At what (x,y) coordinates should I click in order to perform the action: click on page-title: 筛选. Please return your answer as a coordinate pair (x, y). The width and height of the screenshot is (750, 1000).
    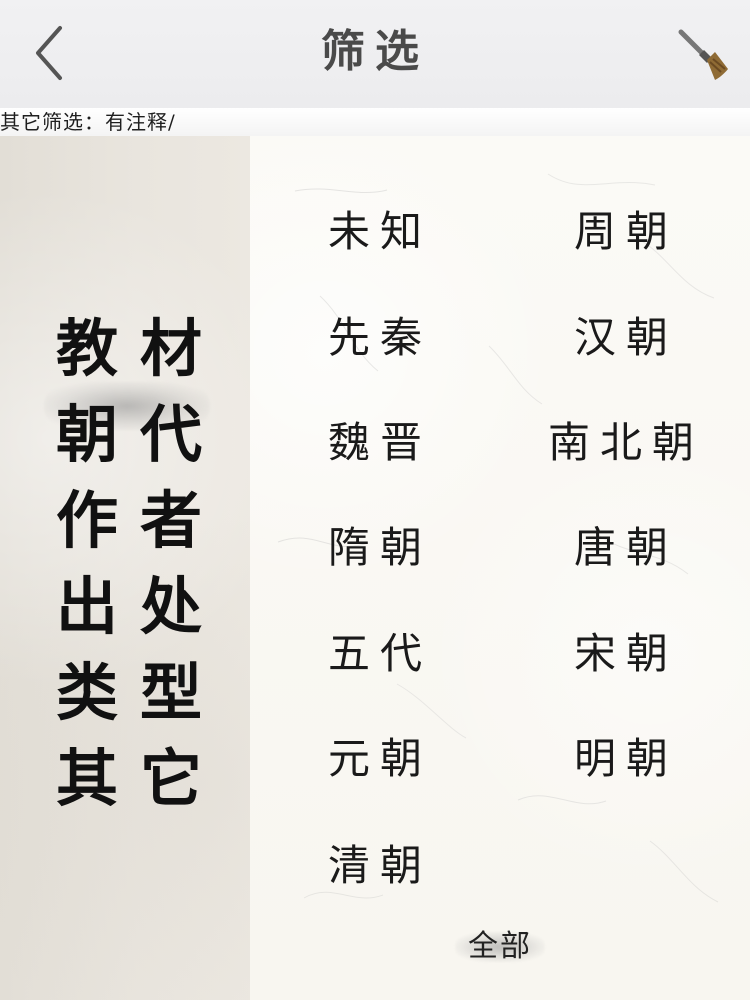
    Looking at the image, I should click on (375, 51).